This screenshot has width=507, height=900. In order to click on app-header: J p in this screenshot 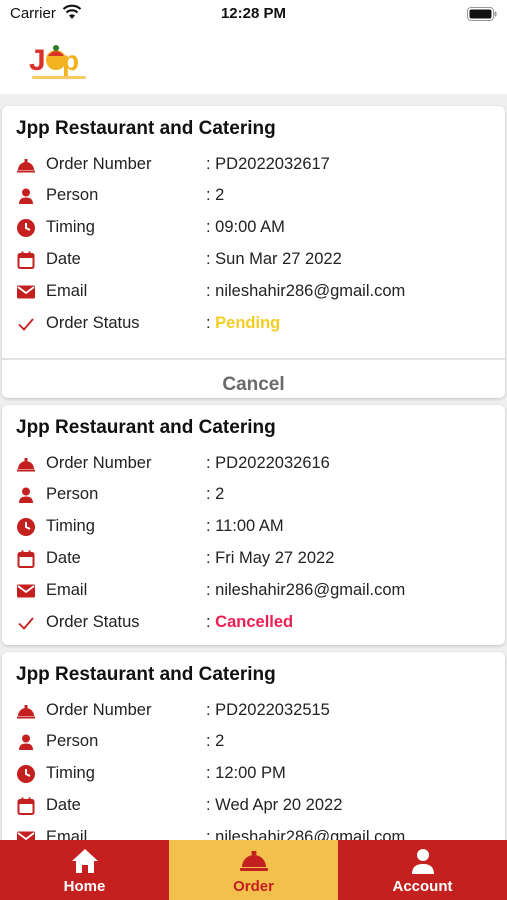, I will do `click(253, 62)`.